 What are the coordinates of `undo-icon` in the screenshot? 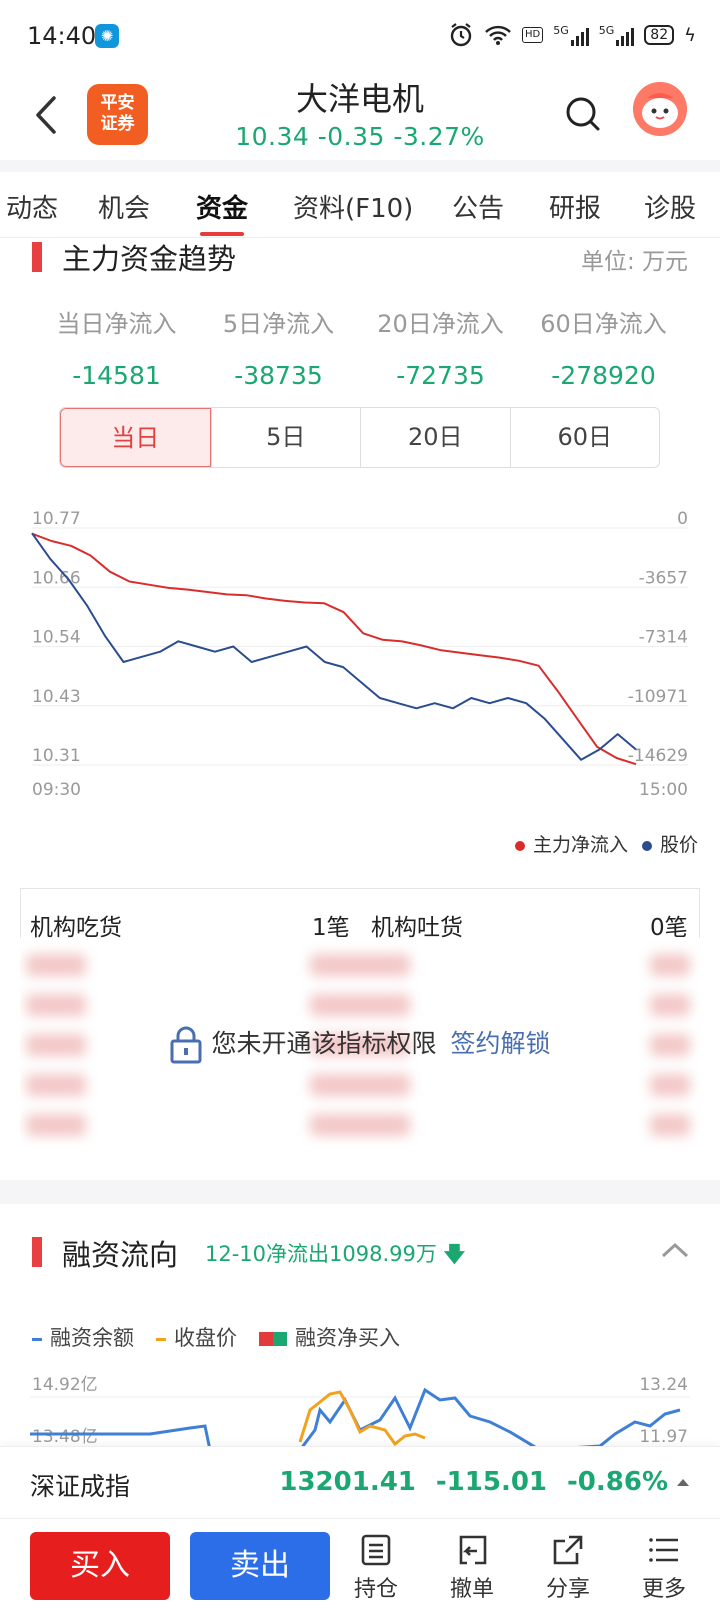 It's located at (473, 1550).